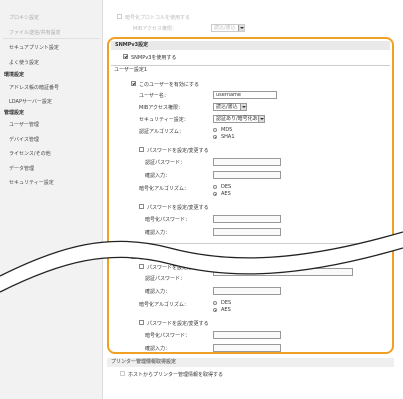  Describe the element at coordinates (283, 272) in the screenshot. I see `user2-top-input` at that location.